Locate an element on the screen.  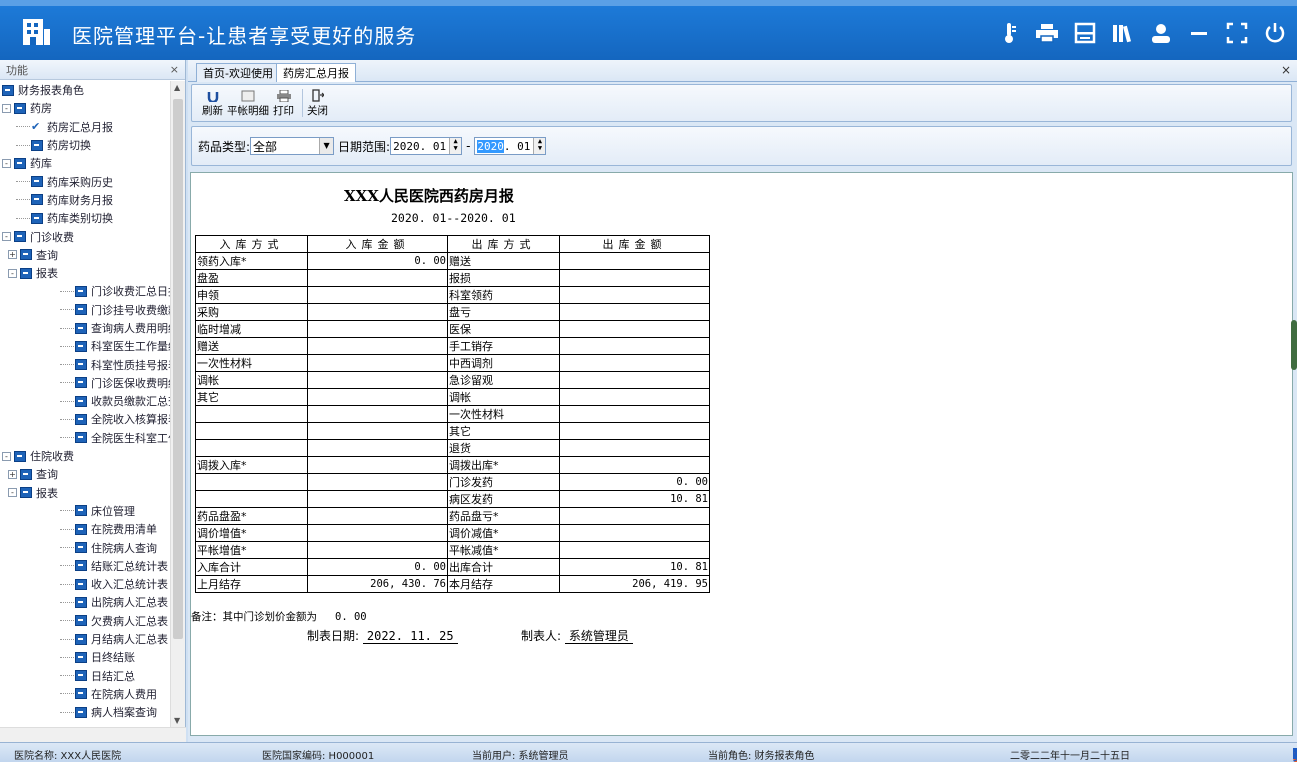
tree-item: 科室性质挂号报表 is located at coordinates (85, 364).